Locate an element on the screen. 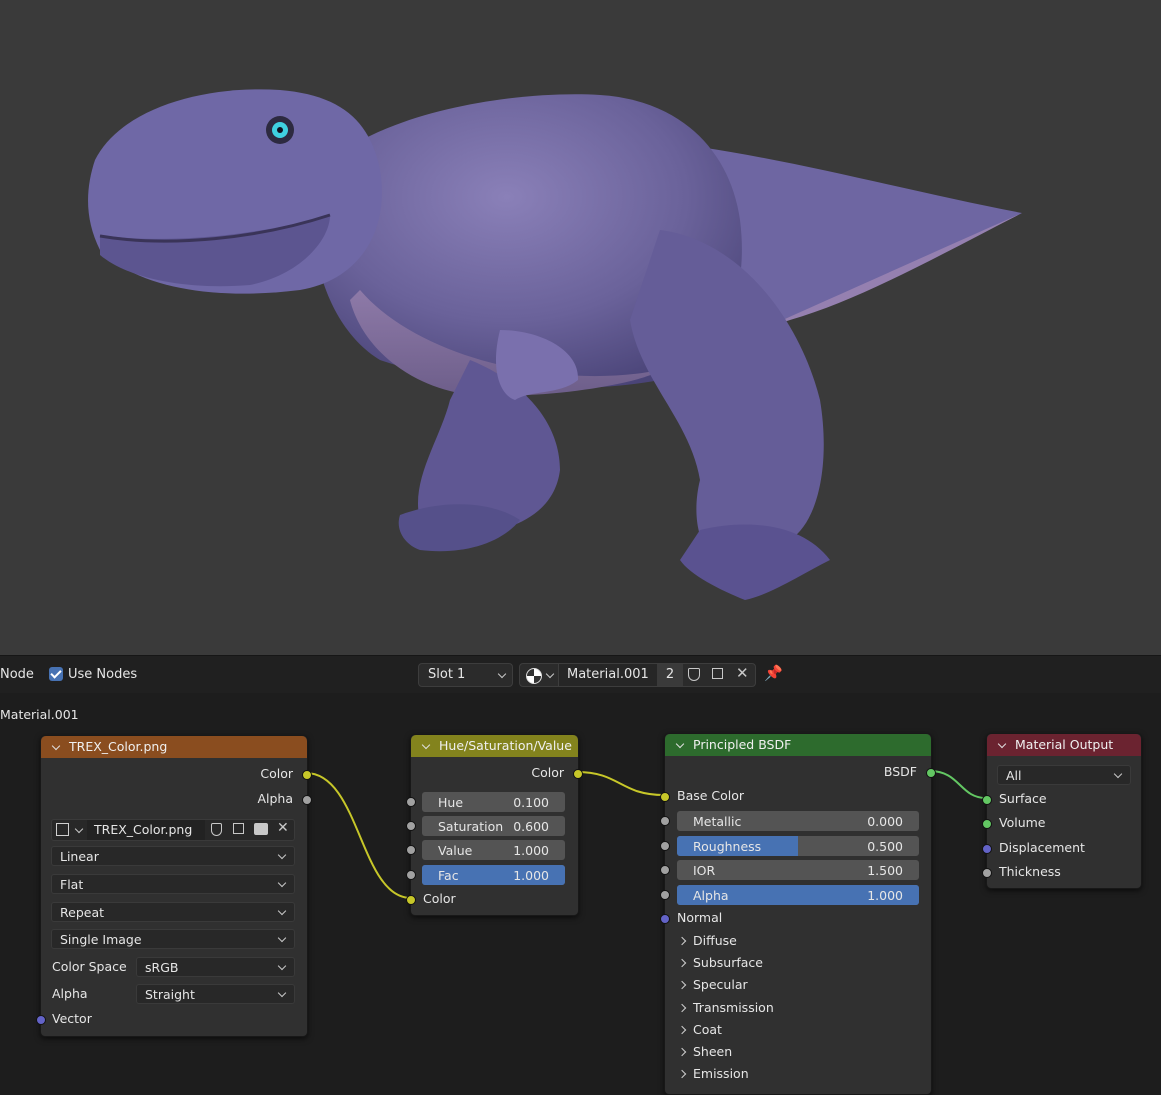 The height and width of the screenshot is (1095, 1161). hsv-header: Hue/Saturation/Value is located at coordinates (494, 746).